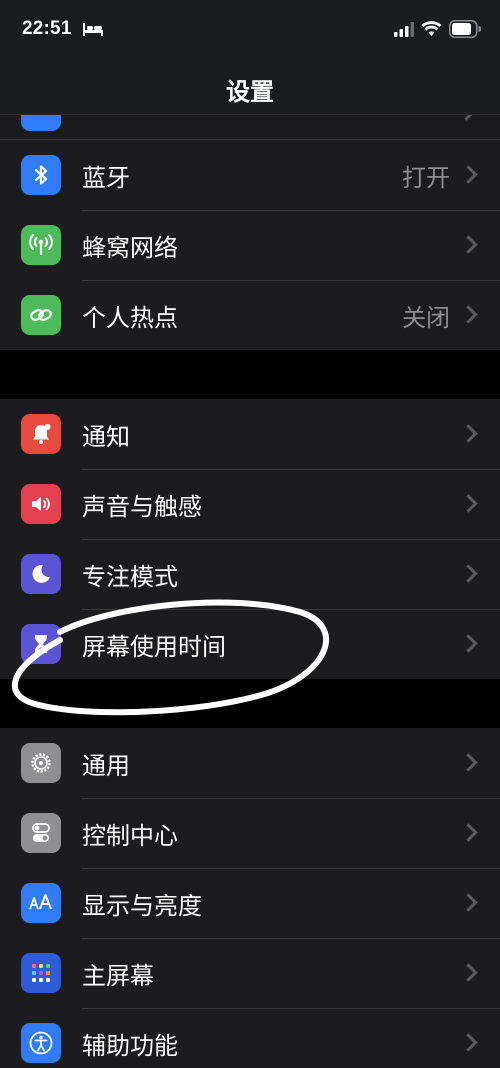 This screenshot has width=500, height=1068. Describe the element at coordinates (130, 248) in the screenshot. I see `settings-row-label: 蜂窝网络` at that location.